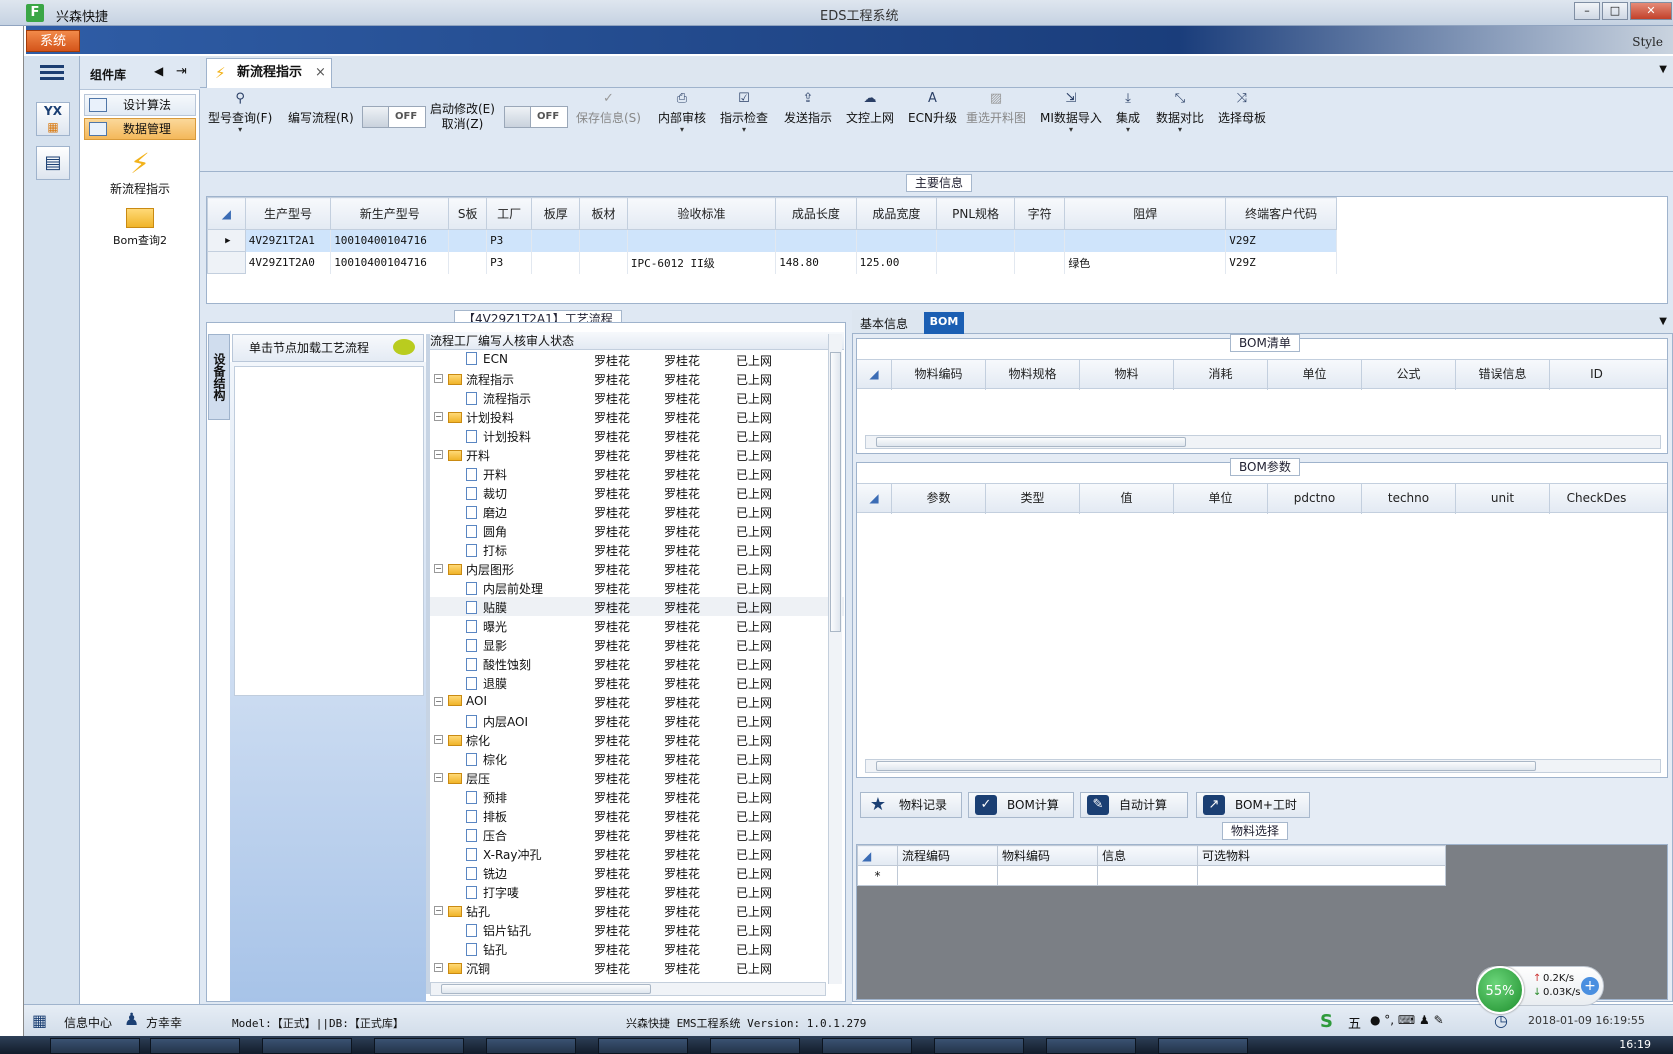 This screenshot has width=1673, height=1054. What do you see at coordinates (140, 105) in the screenshot?
I see `lib-item-design-algorithm: 设计算法` at bounding box center [140, 105].